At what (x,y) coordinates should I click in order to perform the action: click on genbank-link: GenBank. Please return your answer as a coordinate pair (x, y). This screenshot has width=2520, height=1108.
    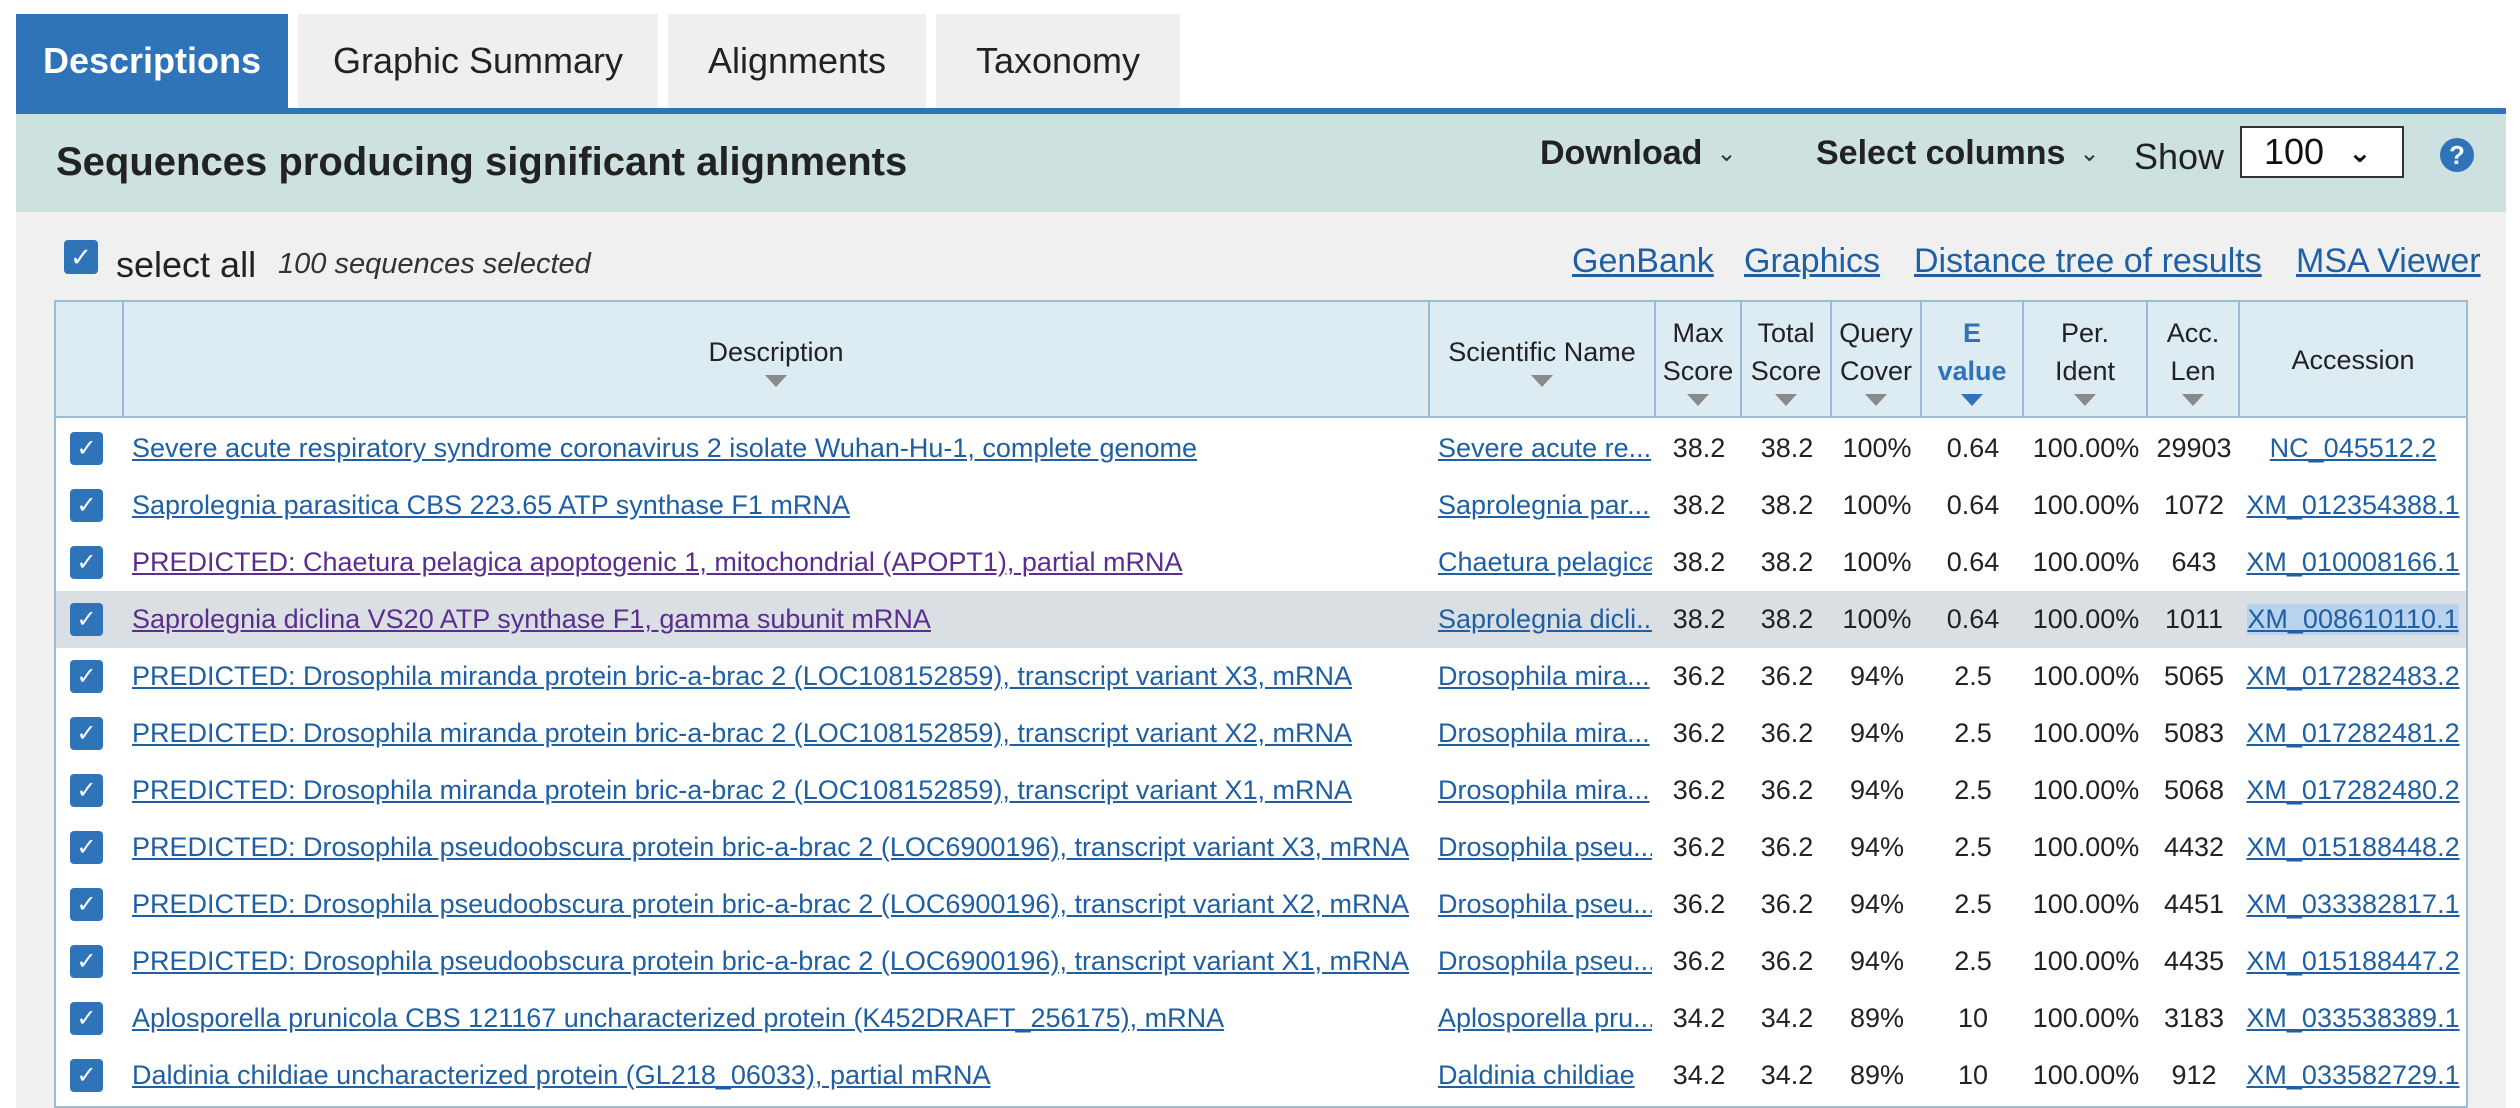
    Looking at the image, I should click on (1643, 261).